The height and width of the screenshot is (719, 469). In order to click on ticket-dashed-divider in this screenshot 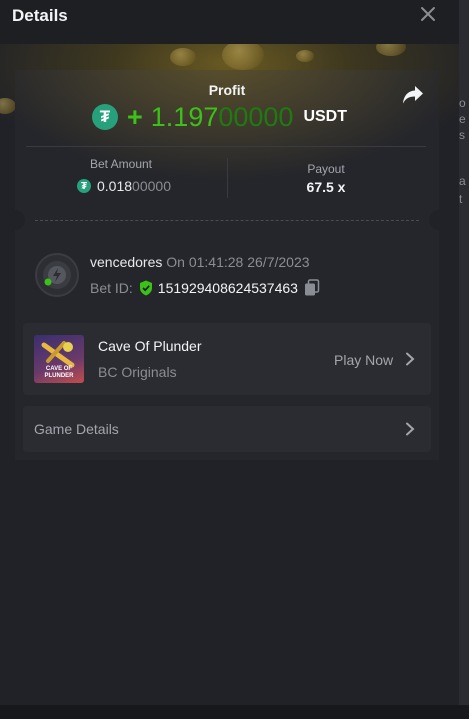, I will do `click(227, 220)`.